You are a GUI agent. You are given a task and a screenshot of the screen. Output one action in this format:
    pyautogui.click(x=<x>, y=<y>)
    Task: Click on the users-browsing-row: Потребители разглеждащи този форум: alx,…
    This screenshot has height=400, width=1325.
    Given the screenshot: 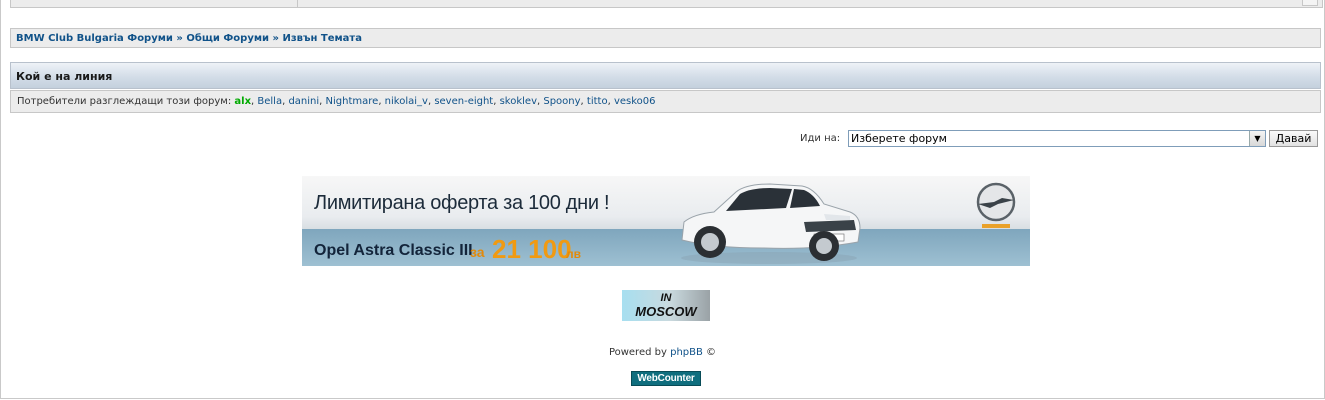 What is the action you would take?
    pyautogui.click(x=665, y=101)
    